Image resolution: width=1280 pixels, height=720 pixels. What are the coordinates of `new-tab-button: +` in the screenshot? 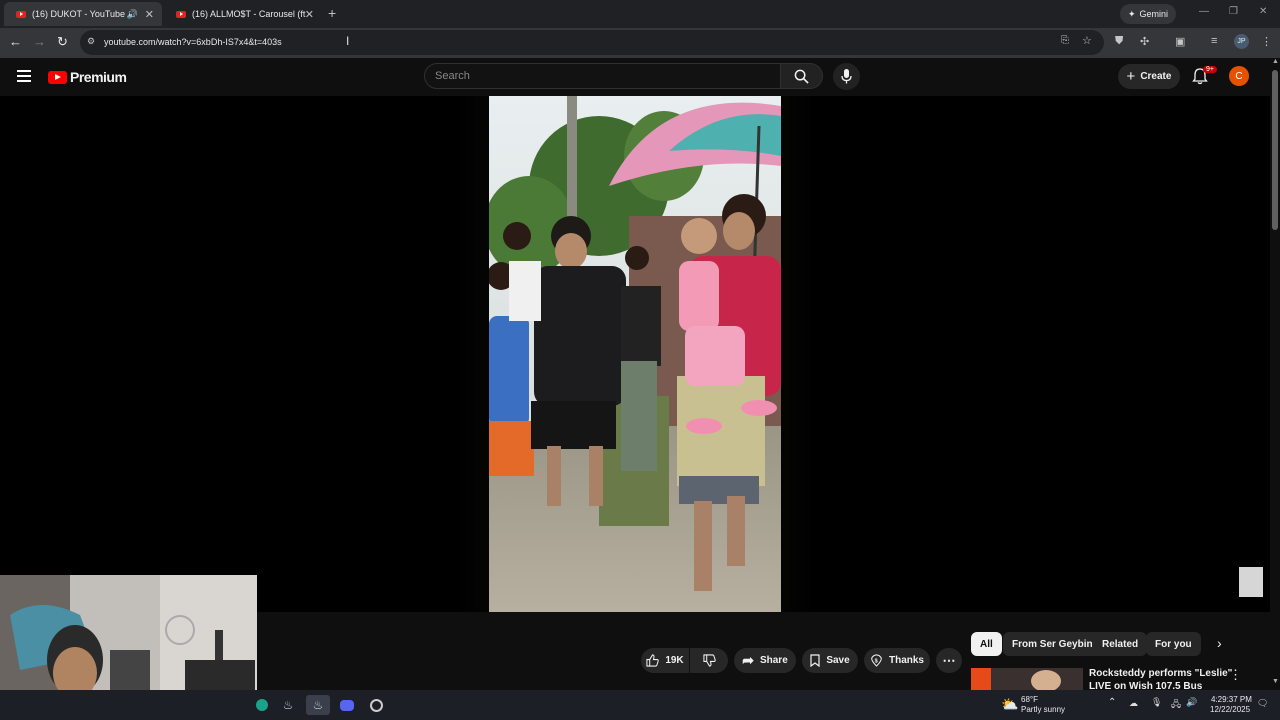 It's located at (332, 13).